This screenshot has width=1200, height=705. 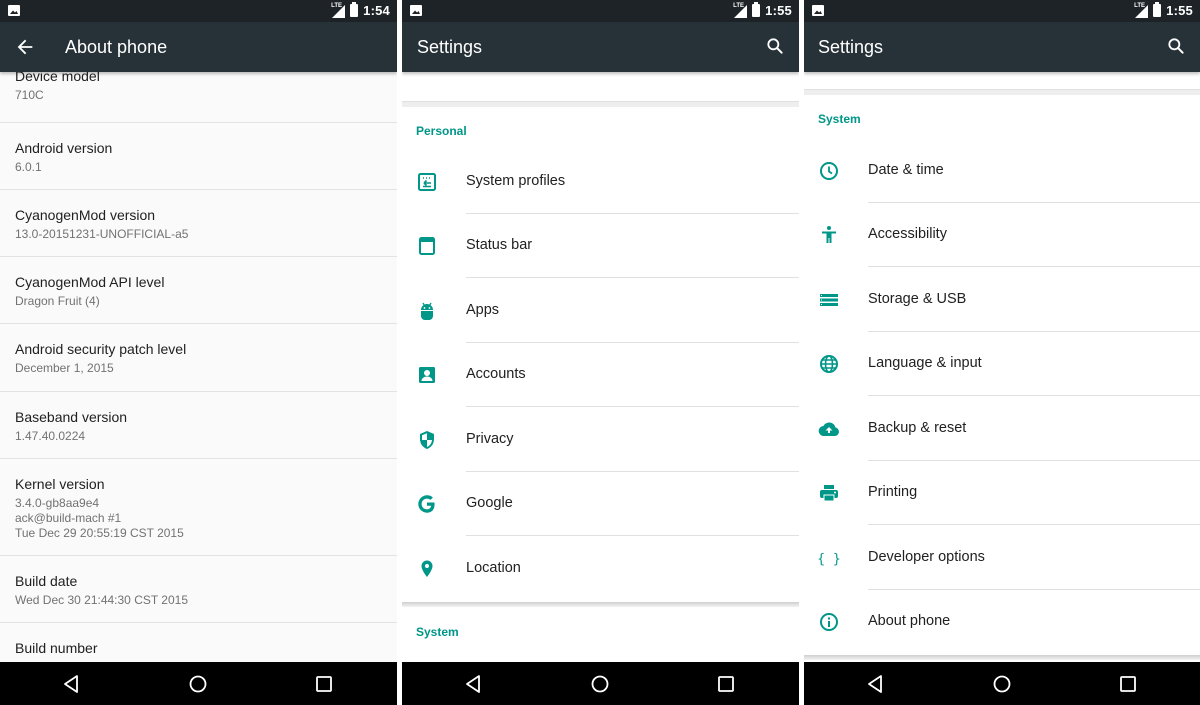 I want to click on settings-item-date-time: Date & time, so click(x=1002, y=171).